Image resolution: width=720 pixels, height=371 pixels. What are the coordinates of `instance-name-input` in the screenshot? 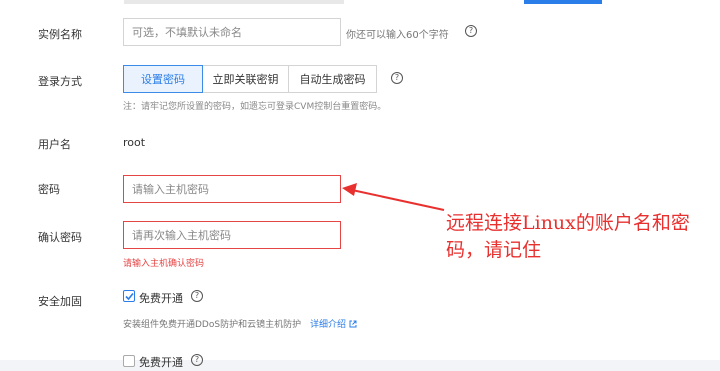 It's located at (232, 32).